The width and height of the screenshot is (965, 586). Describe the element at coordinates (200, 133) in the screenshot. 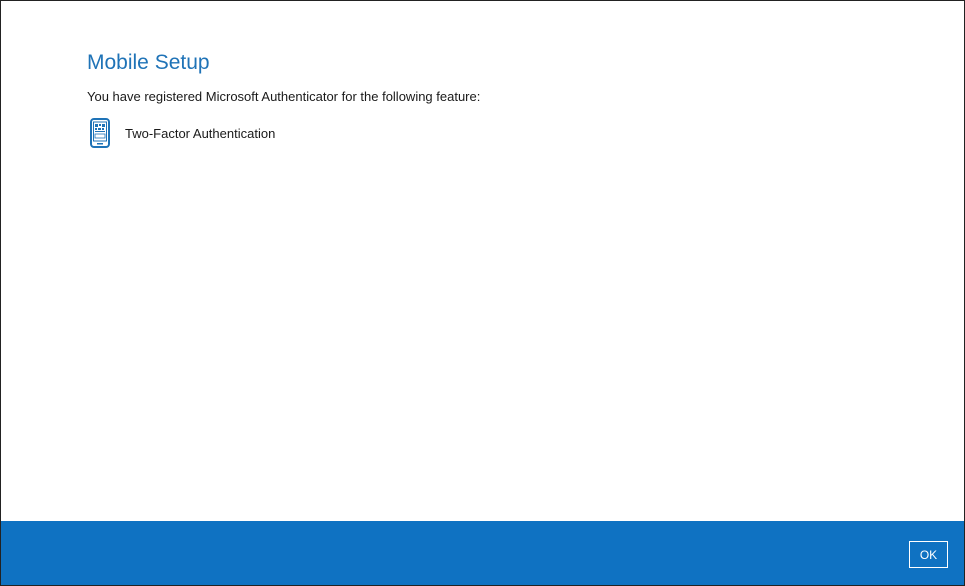

I see `feature-label: Two-Factor Authentication` at that location.